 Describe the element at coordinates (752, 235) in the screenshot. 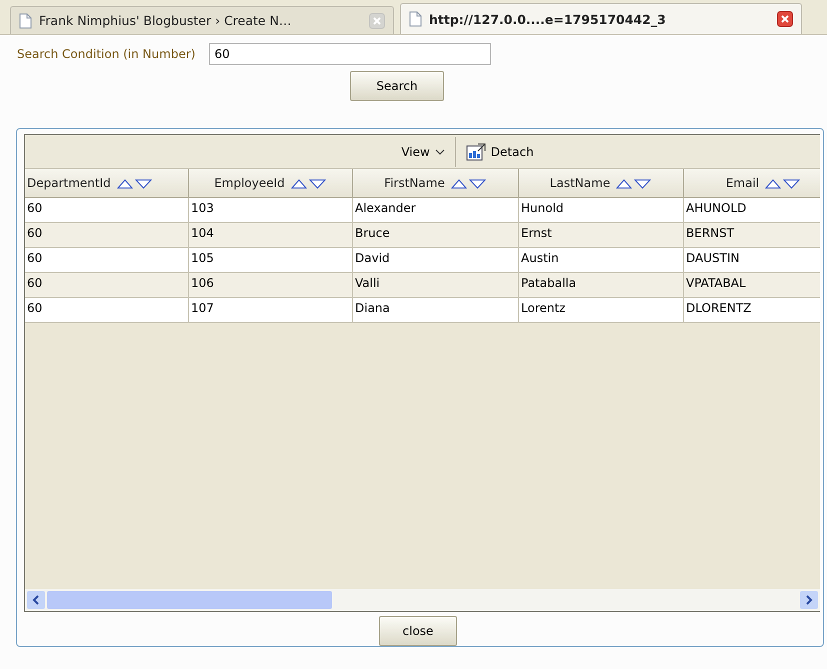

I see `table-cell: BERNST` at that location.